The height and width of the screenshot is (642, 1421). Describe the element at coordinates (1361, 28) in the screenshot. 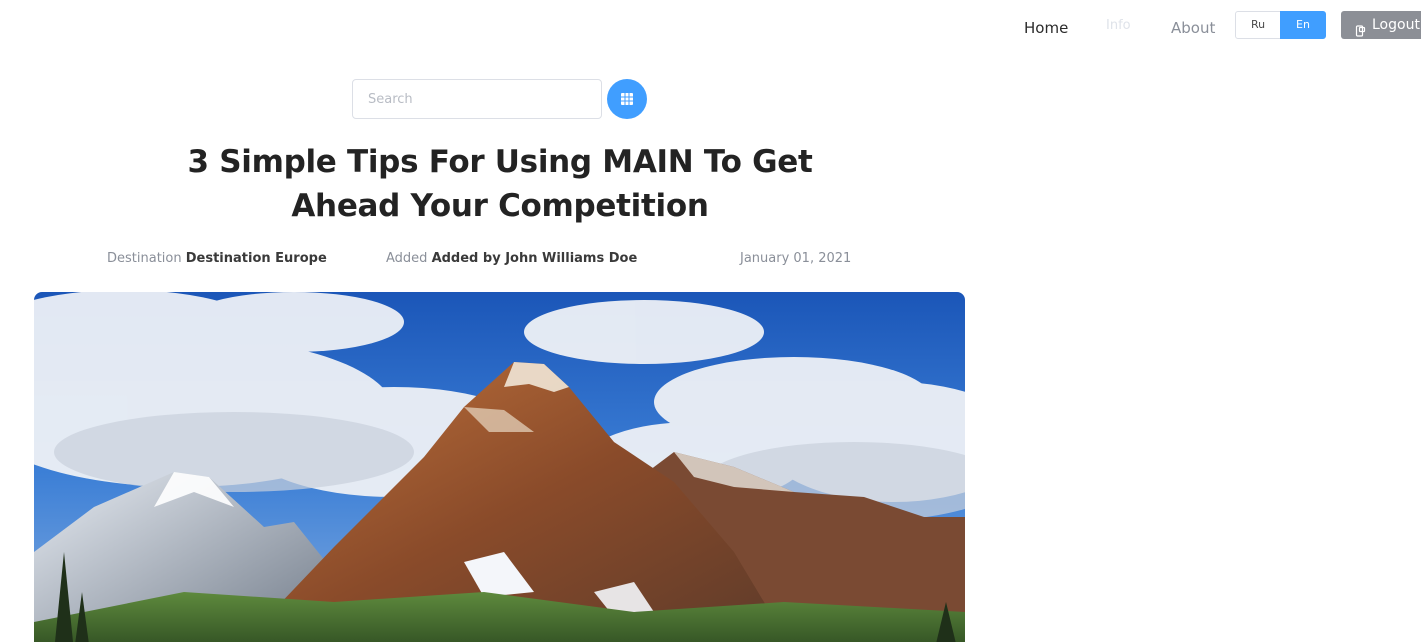

I see `logout-icon` at that location.